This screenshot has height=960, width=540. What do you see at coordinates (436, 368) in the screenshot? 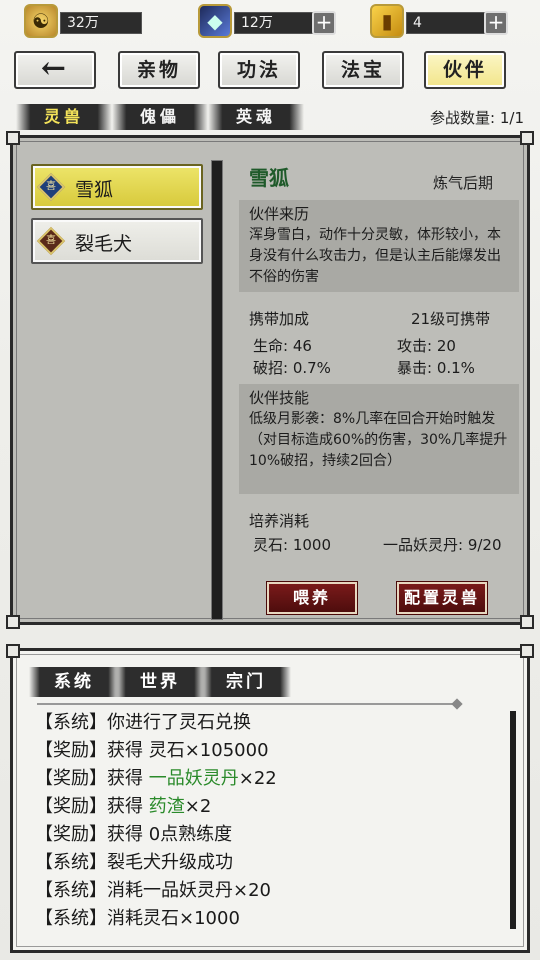
I see `stat-crit: 暴击: 0.1%` at bounding box center [436, 368].